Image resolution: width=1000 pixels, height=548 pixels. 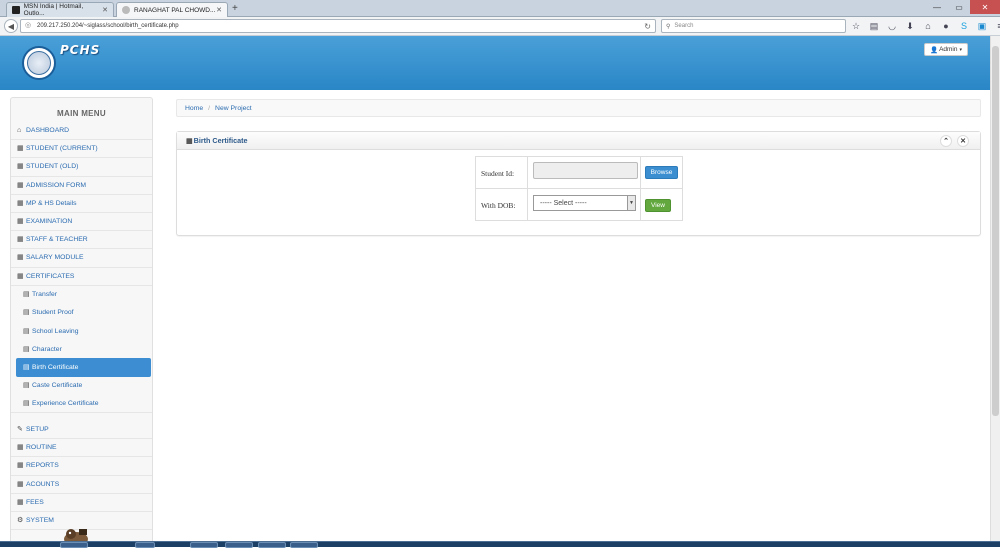 What do you see at coordinates (16, 10) in the screenshot?
I see `msn-favicon-icon` at bounding box center [16, 10].